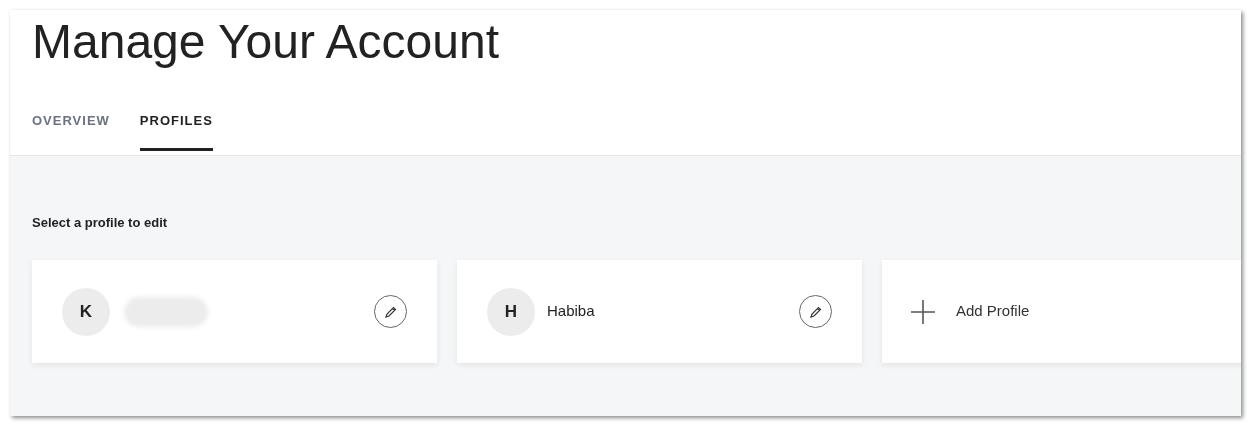 This screenshot has height=427, width=1251. What do you see at coordinates (266, 42) in the screenshot?
I see `page-title: Manage Your Account` at bounding box center [266, 42].